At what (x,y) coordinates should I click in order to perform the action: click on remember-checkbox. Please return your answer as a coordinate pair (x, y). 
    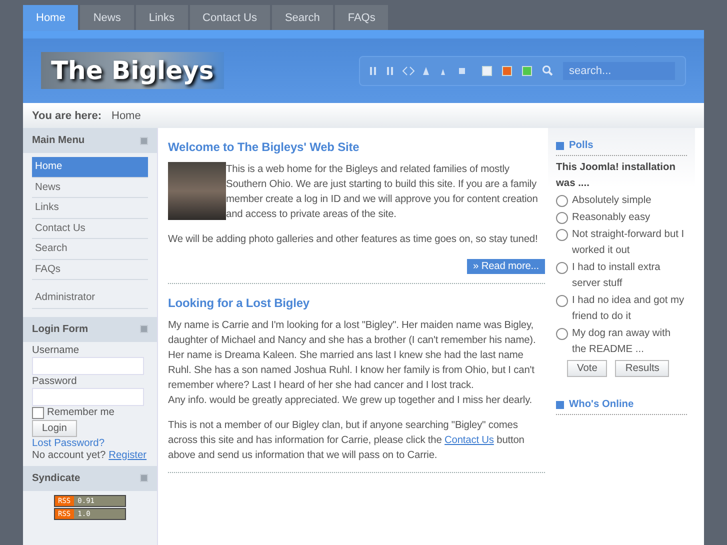
    Looking at the image, I should click on (38, 412).